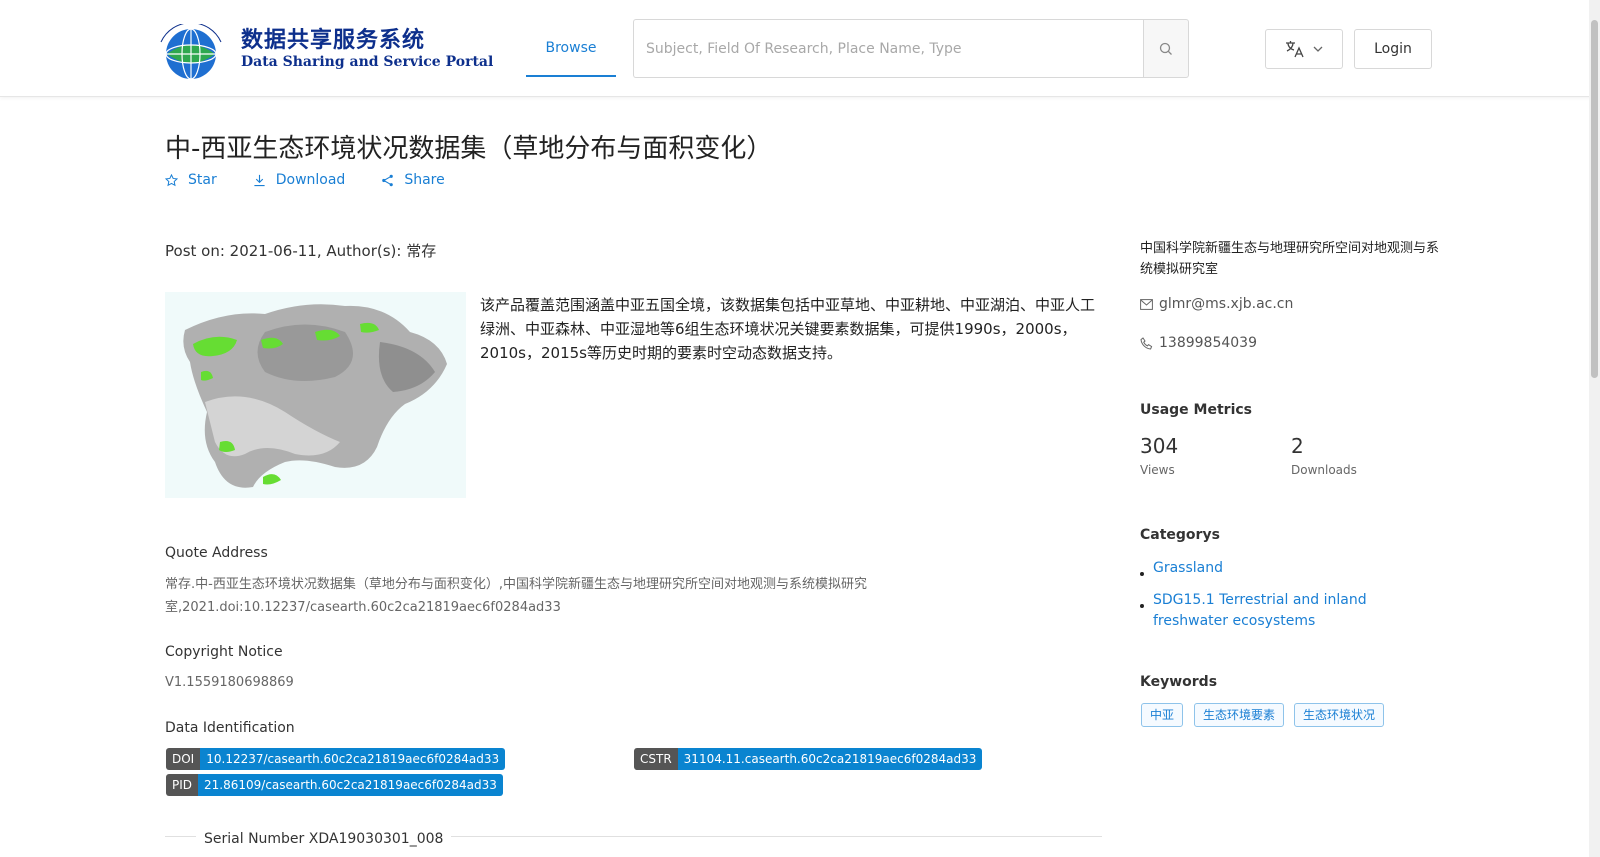 The height and width of the screenshot is (857, 1600). I want to click on login-button: Login, so click(1393, 49).